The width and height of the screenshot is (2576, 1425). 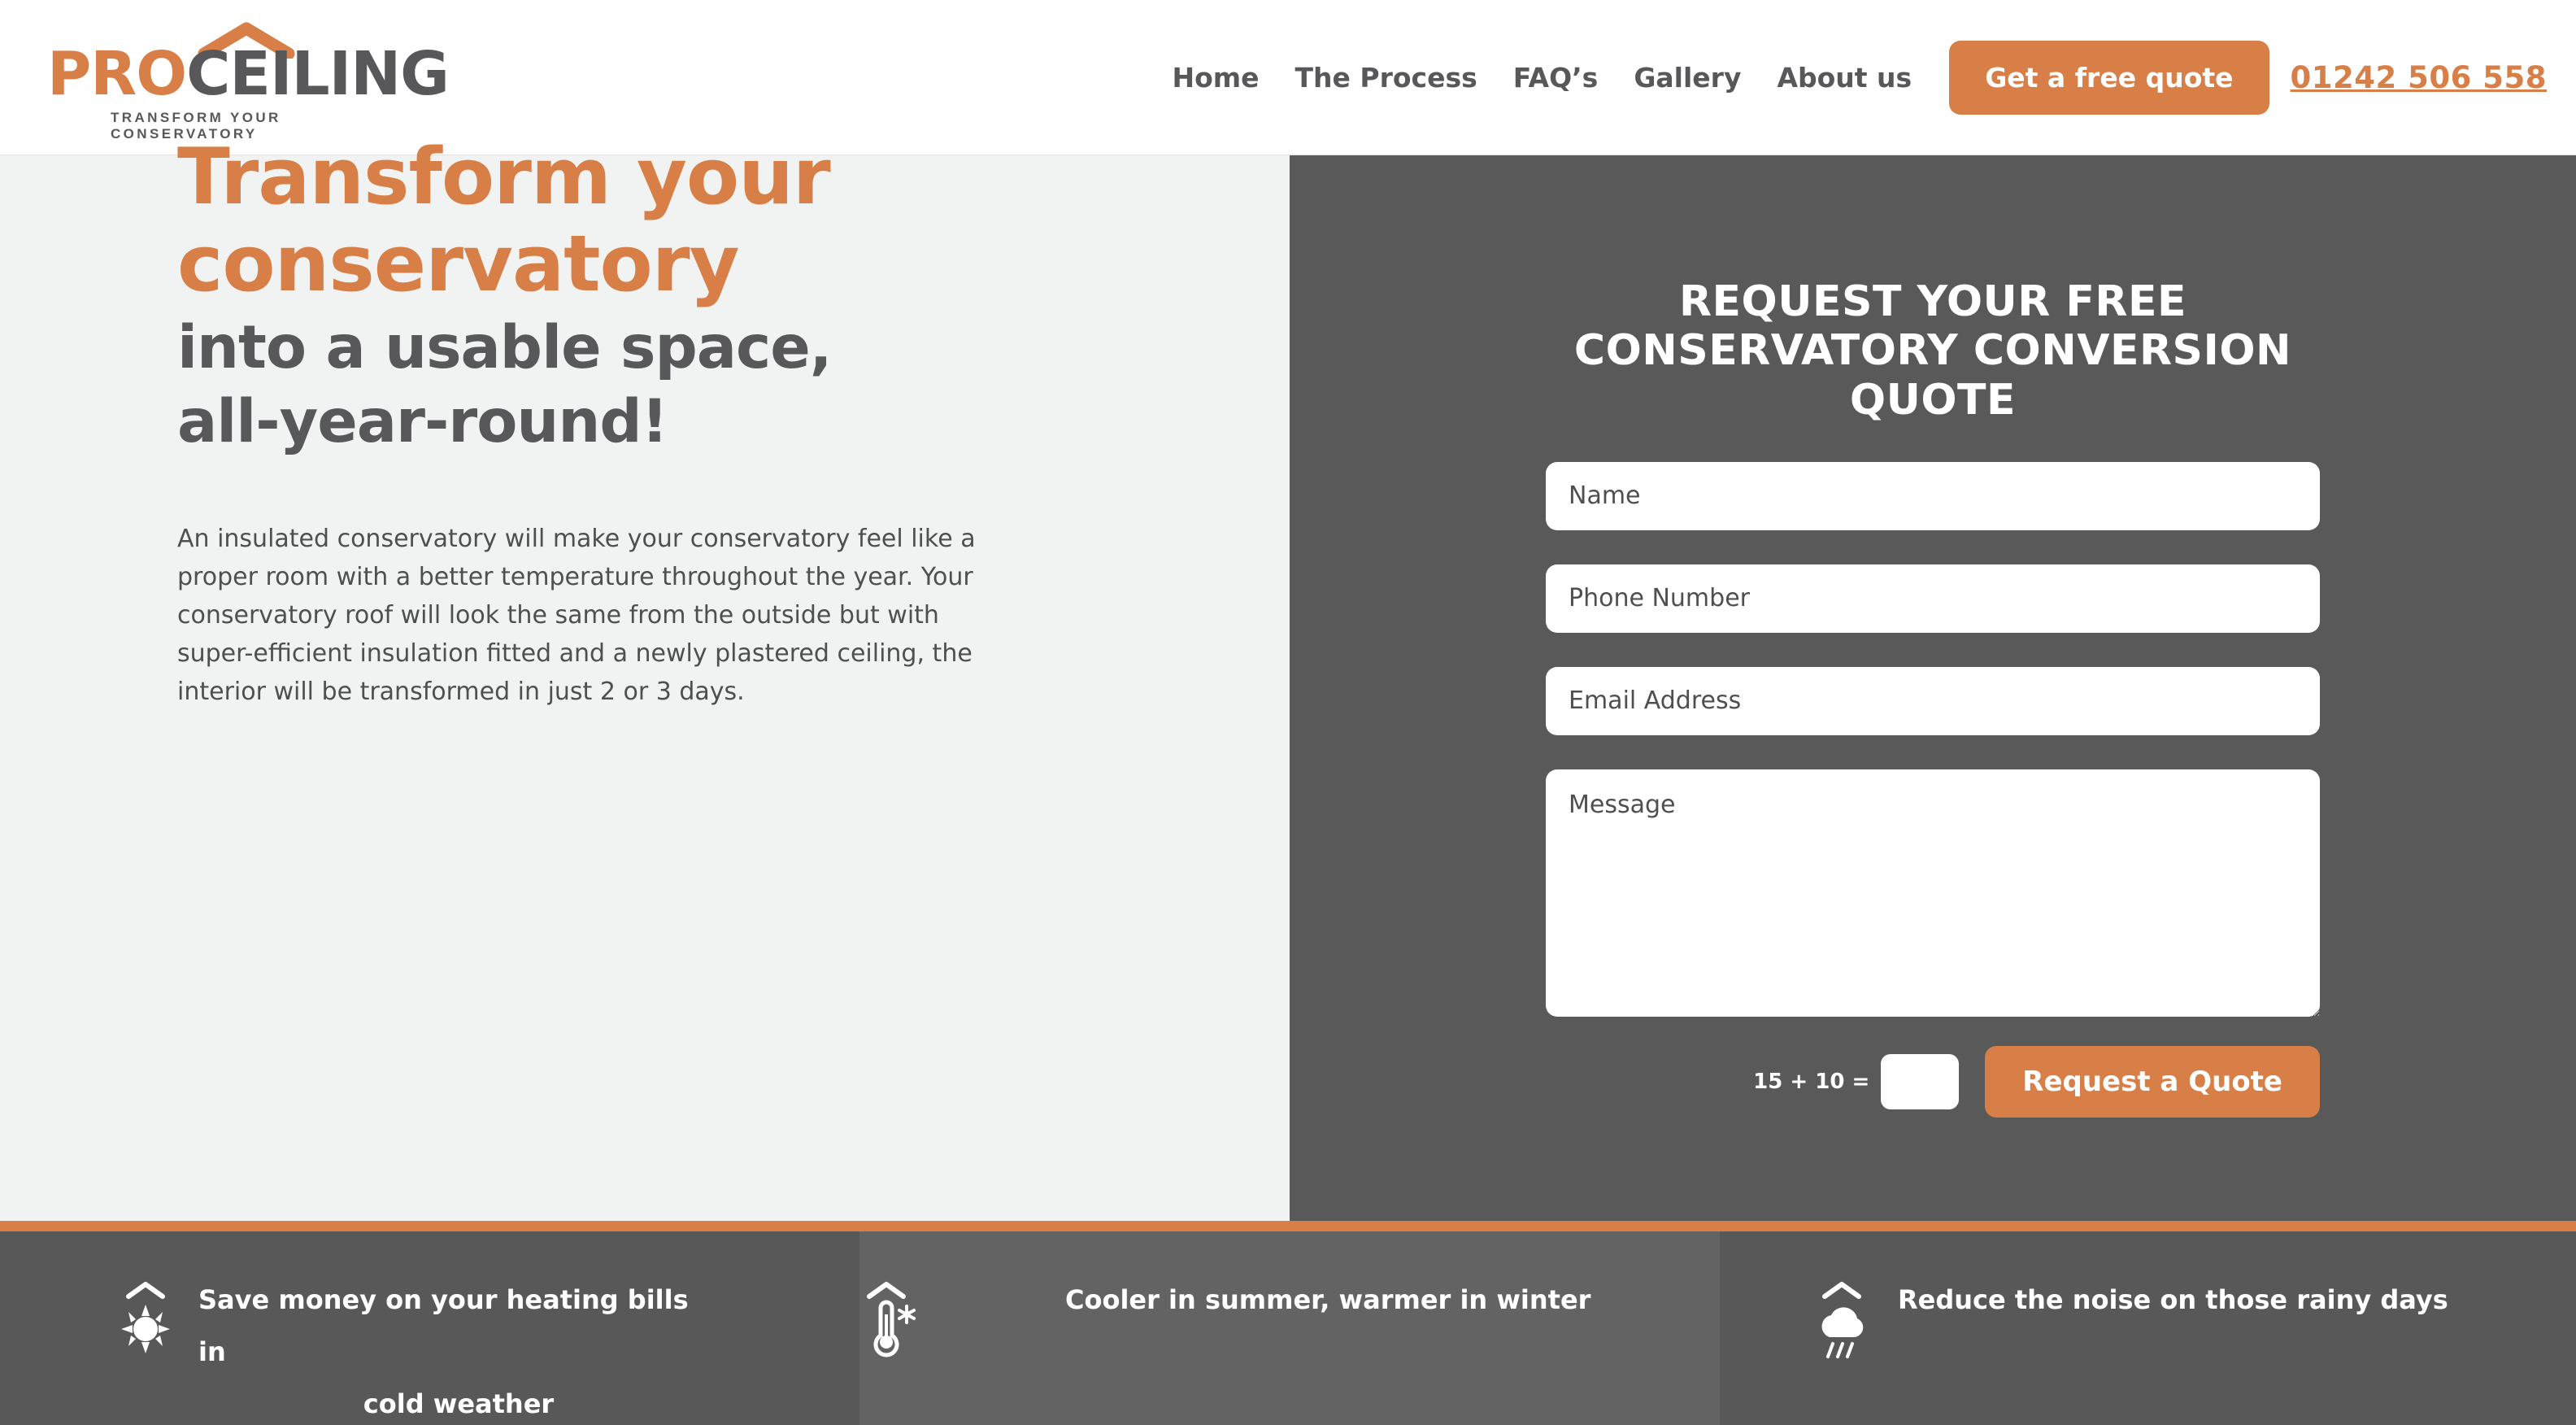 I want to click on logo-ceiling-text: CEILING, so click(x=318, y=74).